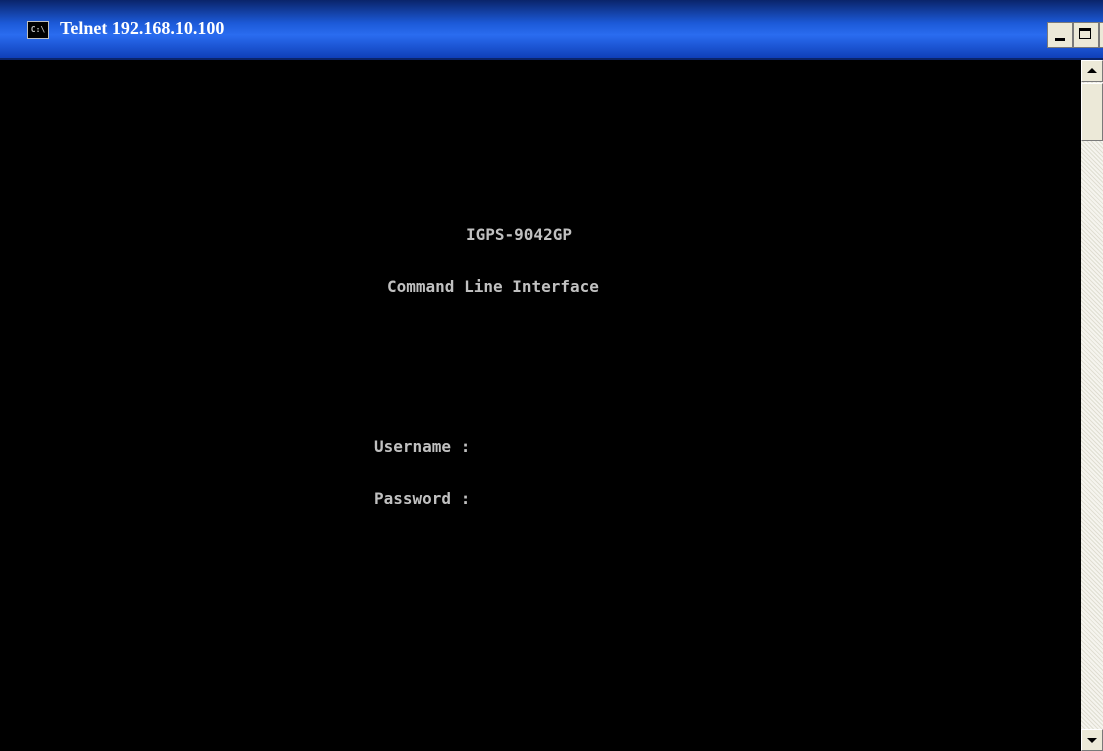  What do you see at coordinates (38, 30) in the screenshot?
I see `console-icon: C:\` at bounding box center [38, 30].